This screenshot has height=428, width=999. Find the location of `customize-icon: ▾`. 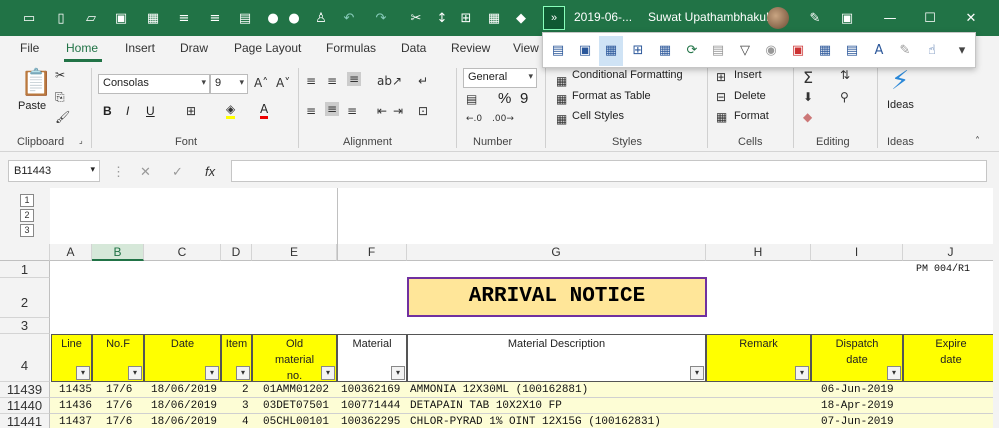

customize-icon: ▾ is located at coordinates (962, 51).